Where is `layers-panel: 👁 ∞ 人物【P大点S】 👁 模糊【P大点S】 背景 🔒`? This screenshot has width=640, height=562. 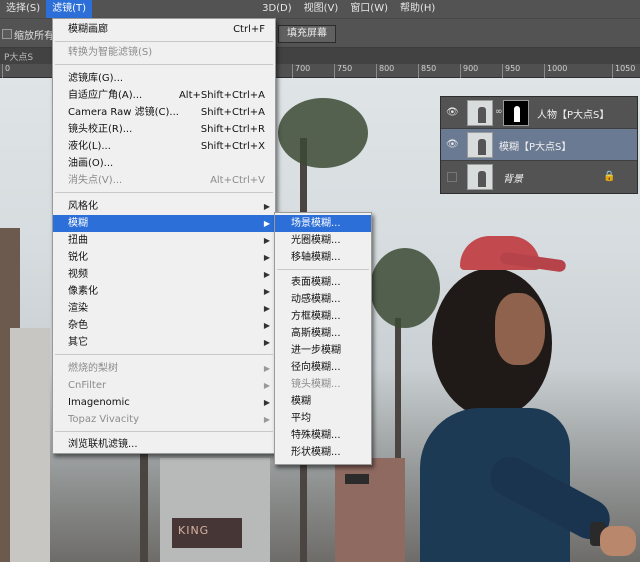 layers-panel: 👁 ∞ 人物【P大点S】 👁 模糊【P大点S】 背景 🔒 is located at coordinates (539, 145).